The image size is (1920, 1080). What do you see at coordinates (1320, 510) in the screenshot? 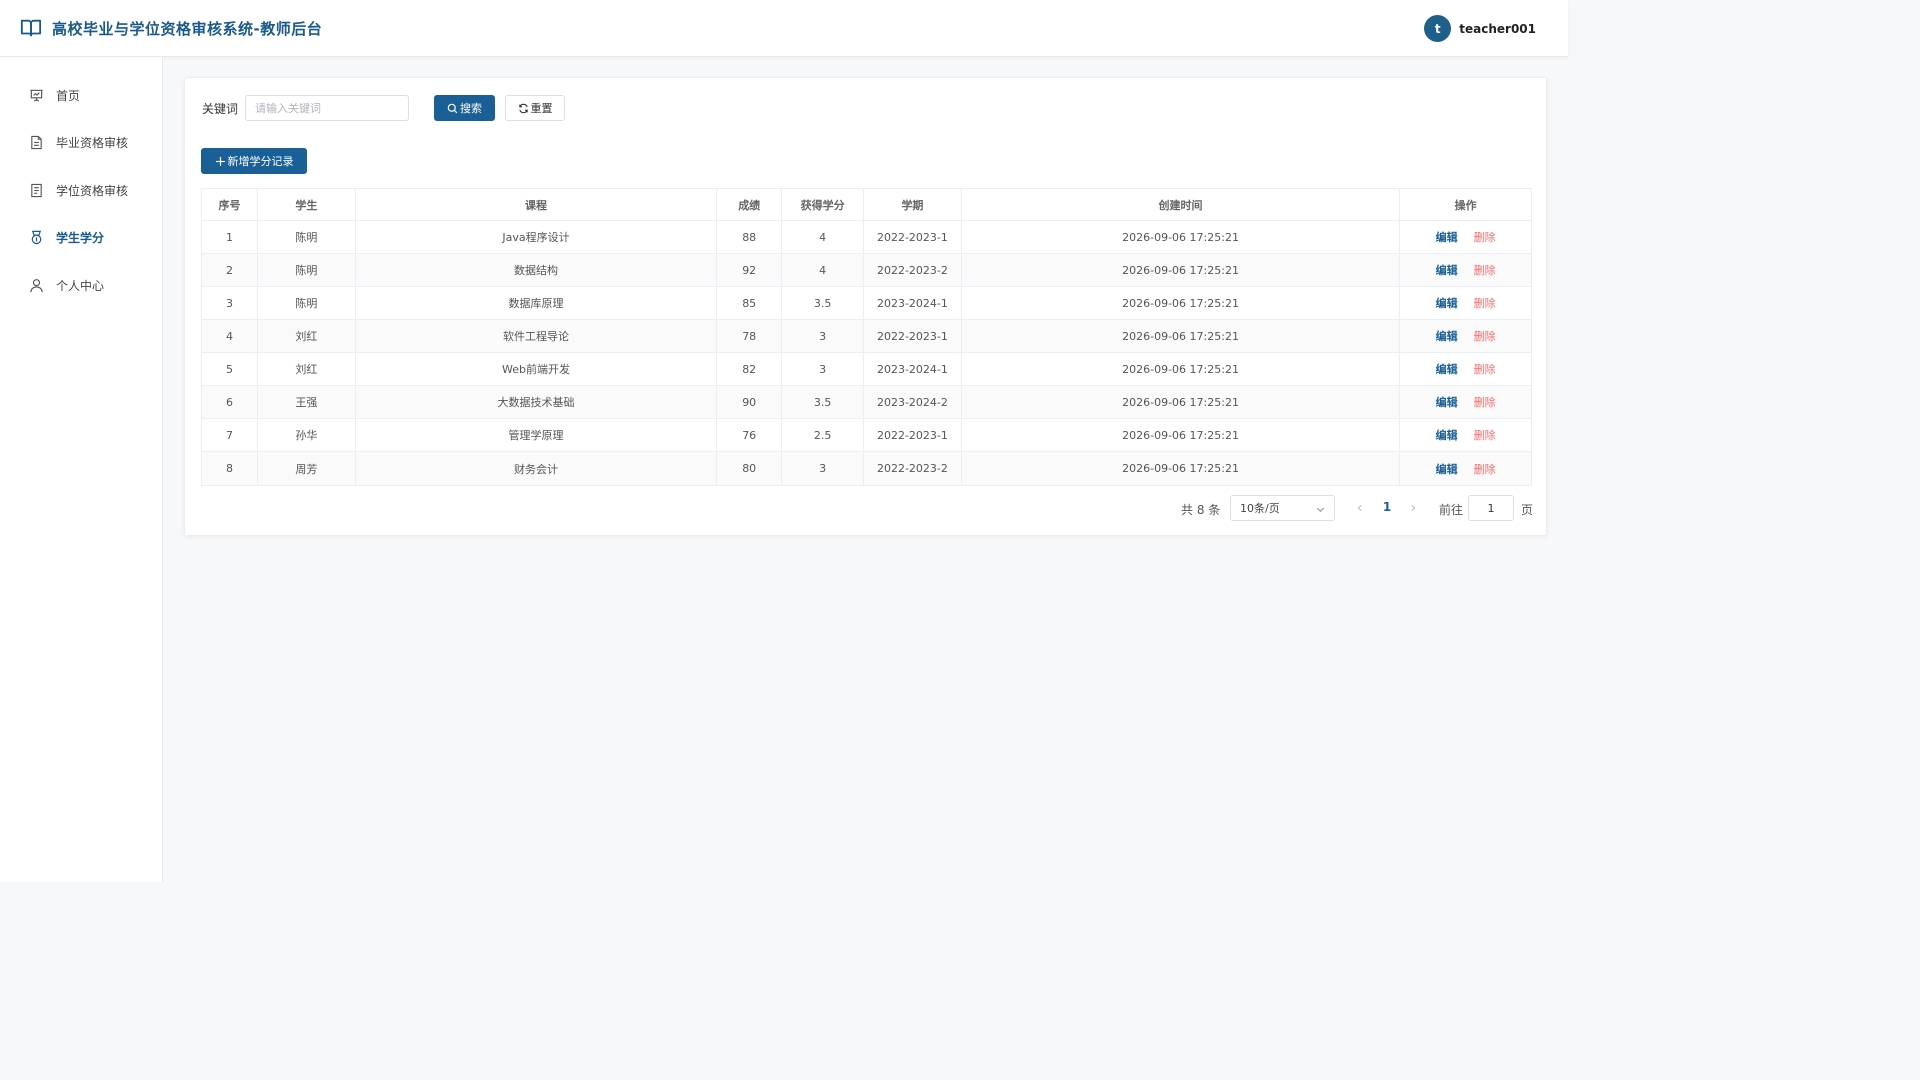
I see `chevron-down-icon` at bounding box center [1320, 510].